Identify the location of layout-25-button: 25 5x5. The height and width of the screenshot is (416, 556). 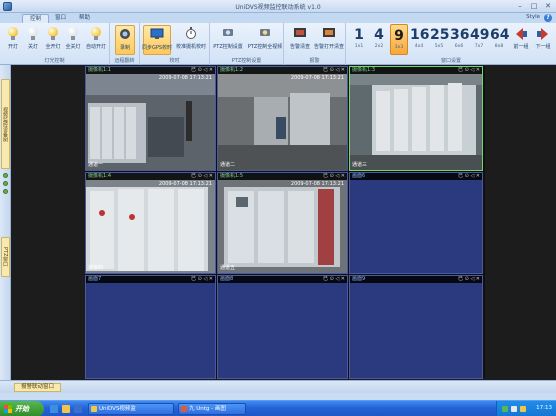
(440, 39).